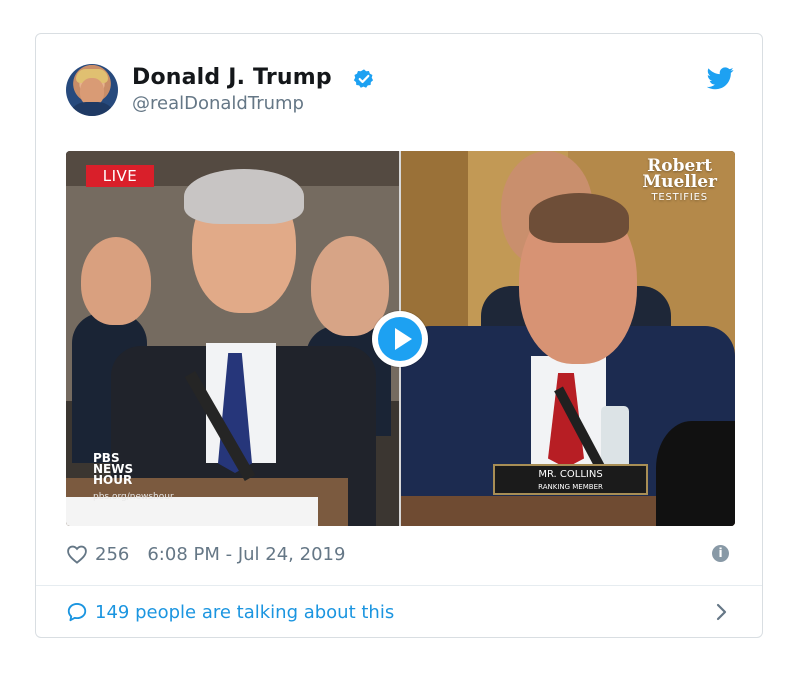 The height and width of the screenshot is (677, 800). Describe the element at coordinates (570, 487) in the screenshot. I see `nameplate-title: RANKING MEMBER` at that location.